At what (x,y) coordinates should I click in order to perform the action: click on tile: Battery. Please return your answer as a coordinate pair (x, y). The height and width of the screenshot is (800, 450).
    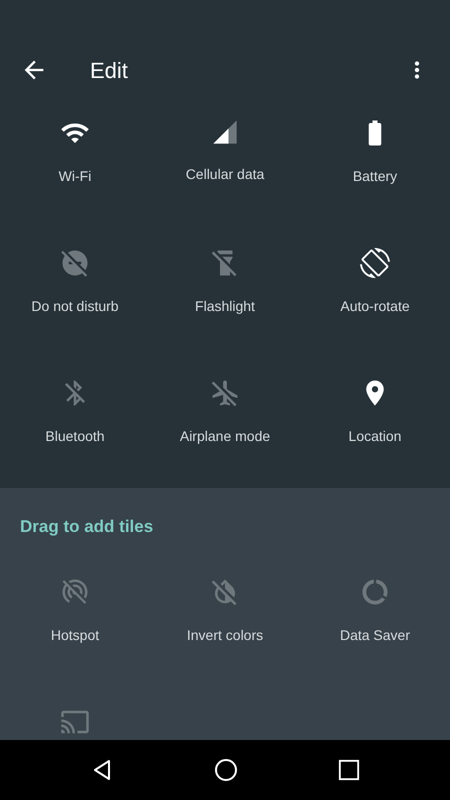
    Looking at the image, I should click on (375, 163).